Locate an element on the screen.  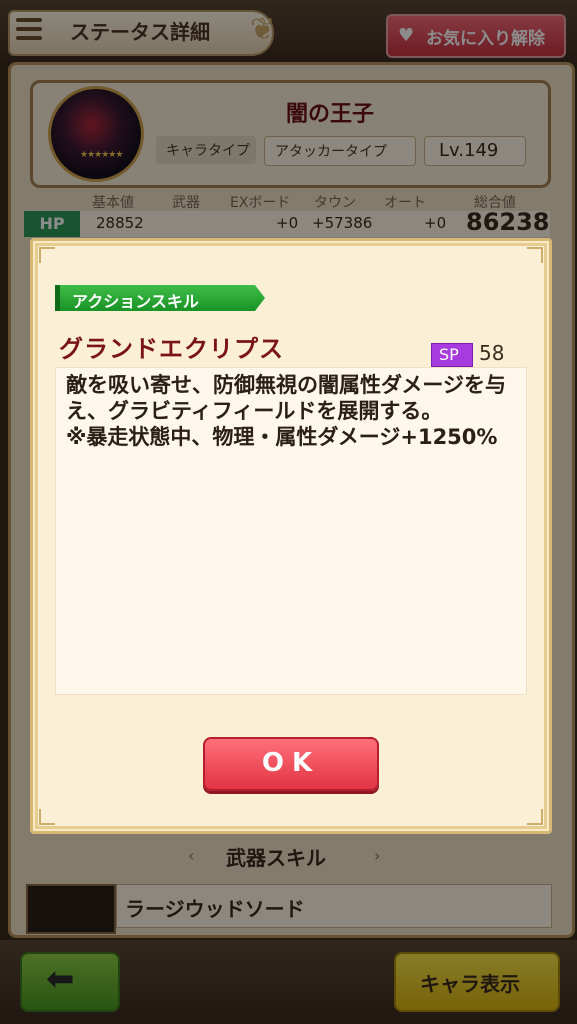
stat-header-base: 基本値 is located at coordinates (113, 203).